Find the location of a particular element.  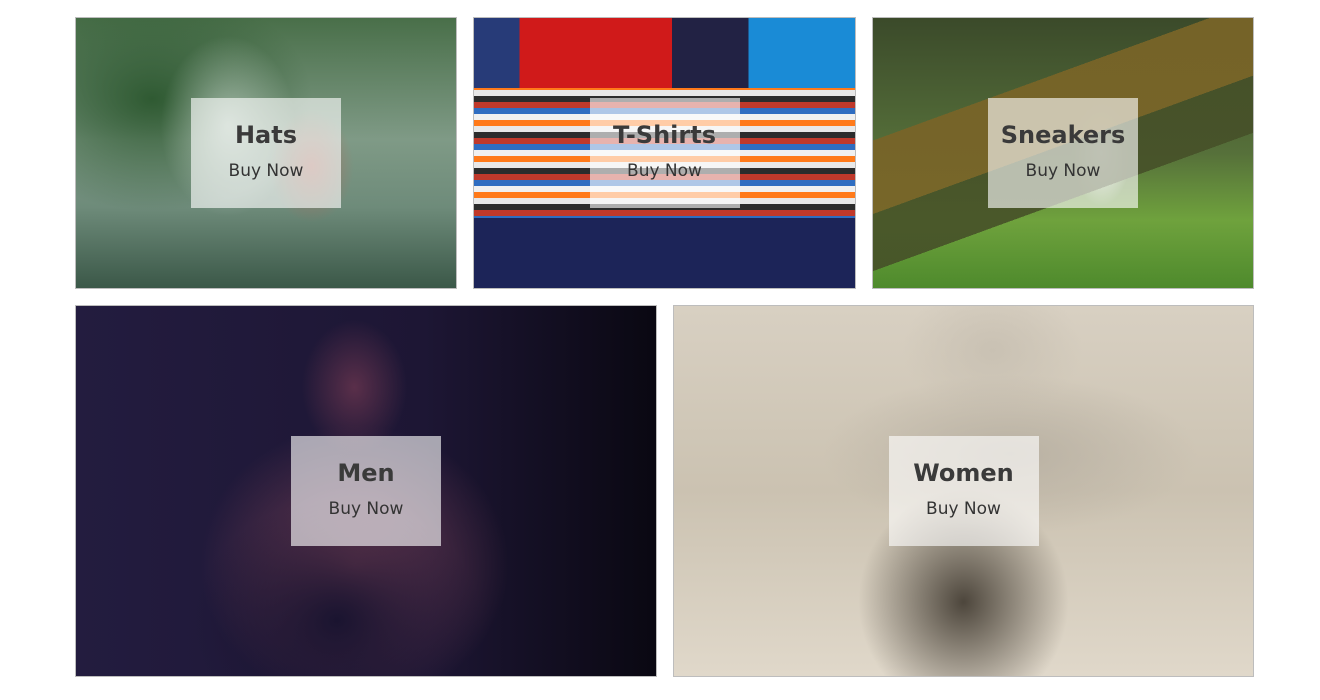

category-overlay: Hats Buy Now is located at coordinates (266, 153).